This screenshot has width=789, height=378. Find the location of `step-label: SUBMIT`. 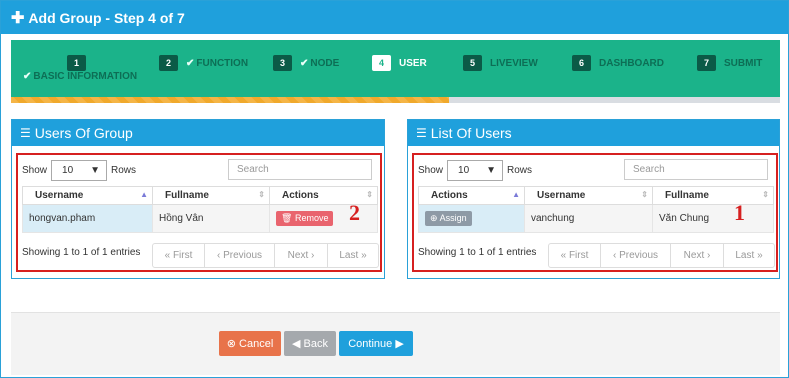

step-label: SUBMIT is located at coordinates (743, 63).